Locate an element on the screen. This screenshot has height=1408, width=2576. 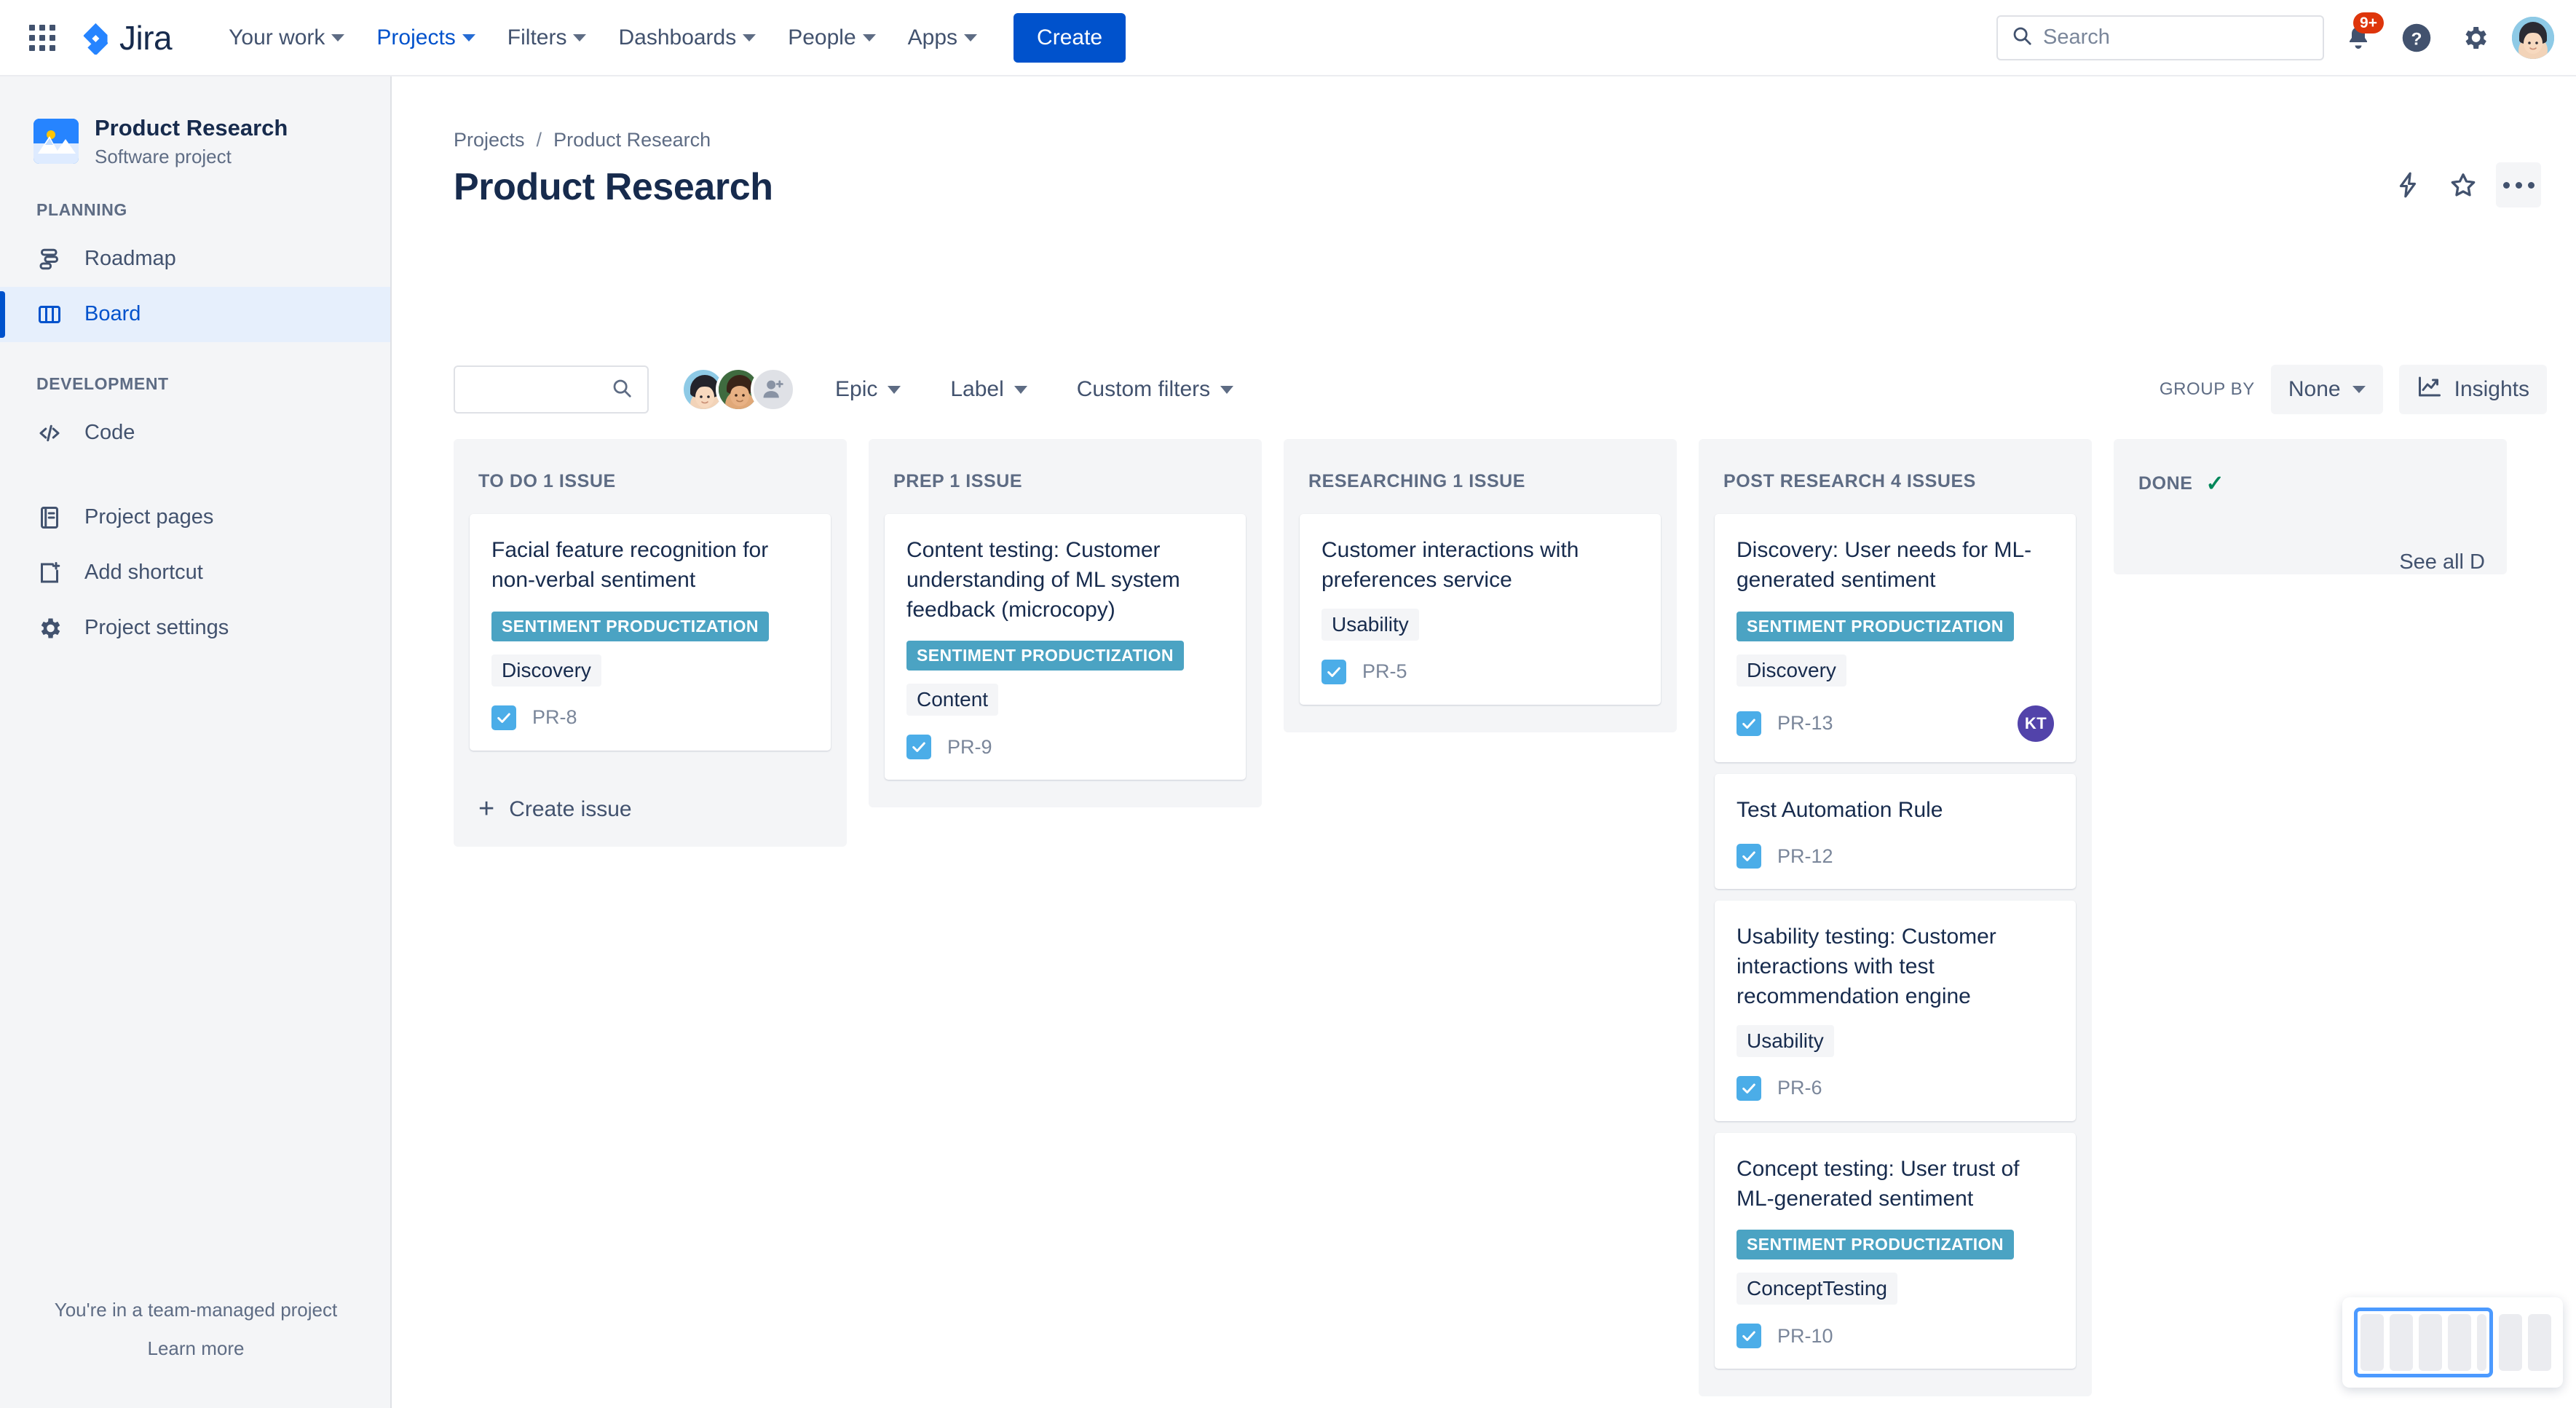
filter-custom-filters-dropdown: Custom filters is located at coordinates (1155, 389).